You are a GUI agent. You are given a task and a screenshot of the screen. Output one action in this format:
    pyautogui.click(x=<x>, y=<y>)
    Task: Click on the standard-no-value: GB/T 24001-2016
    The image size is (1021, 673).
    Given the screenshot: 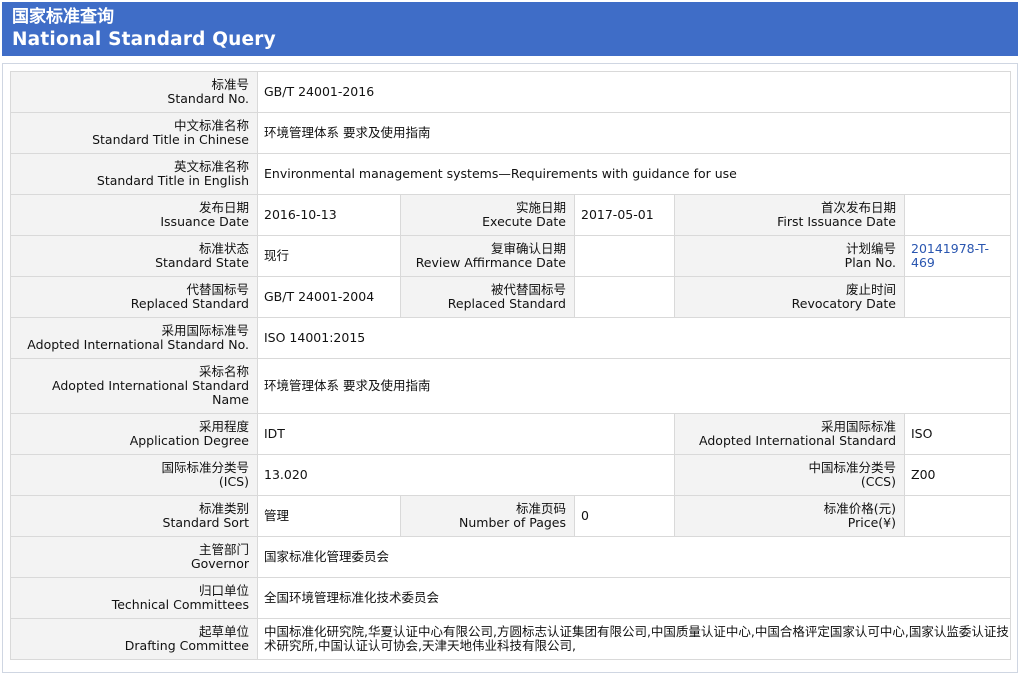 What is the action you would take?
    pyautogui.click(x=634, y=92)
    